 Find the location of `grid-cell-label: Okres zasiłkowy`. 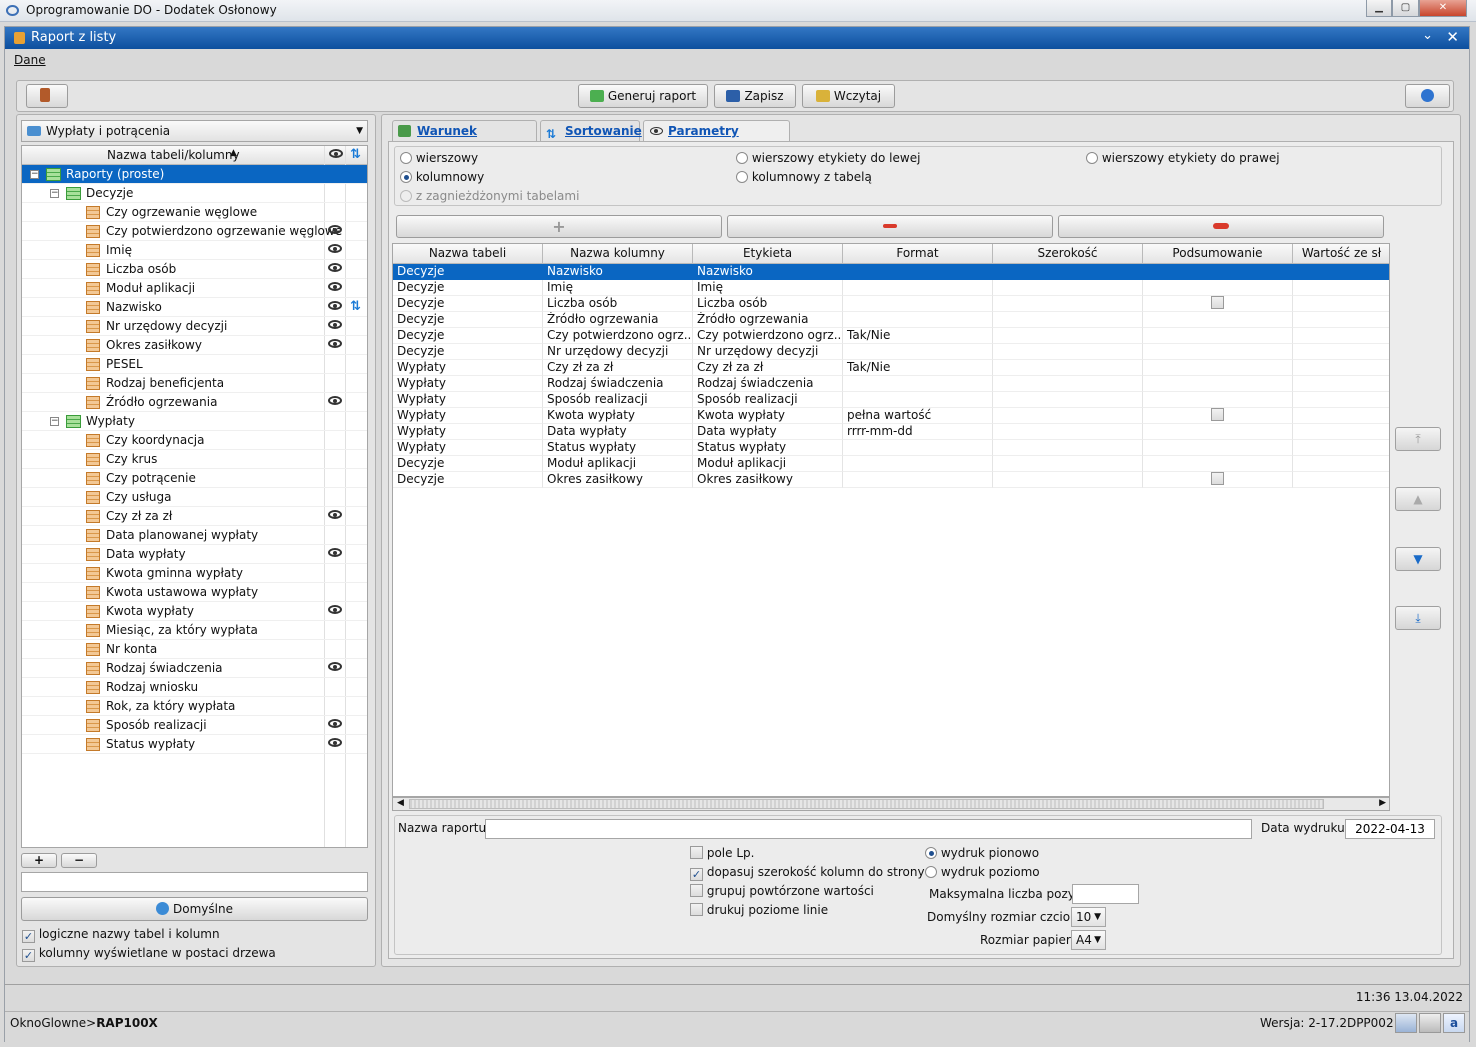

grid-cell-label: Okres zasiłkowy is located at coordinates (768, 480).